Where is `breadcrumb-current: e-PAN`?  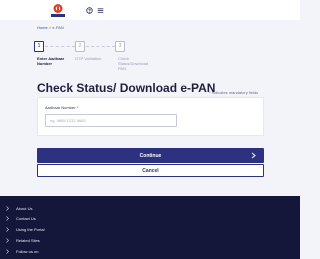 breadcrumb-current: e-PAN is located at coordinates (58, 27).